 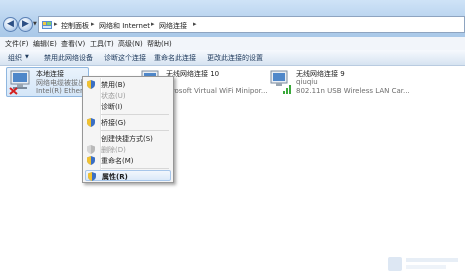 I want to click on menu-item-label: 创建快捷方式(S), so click(x=127, y=139).